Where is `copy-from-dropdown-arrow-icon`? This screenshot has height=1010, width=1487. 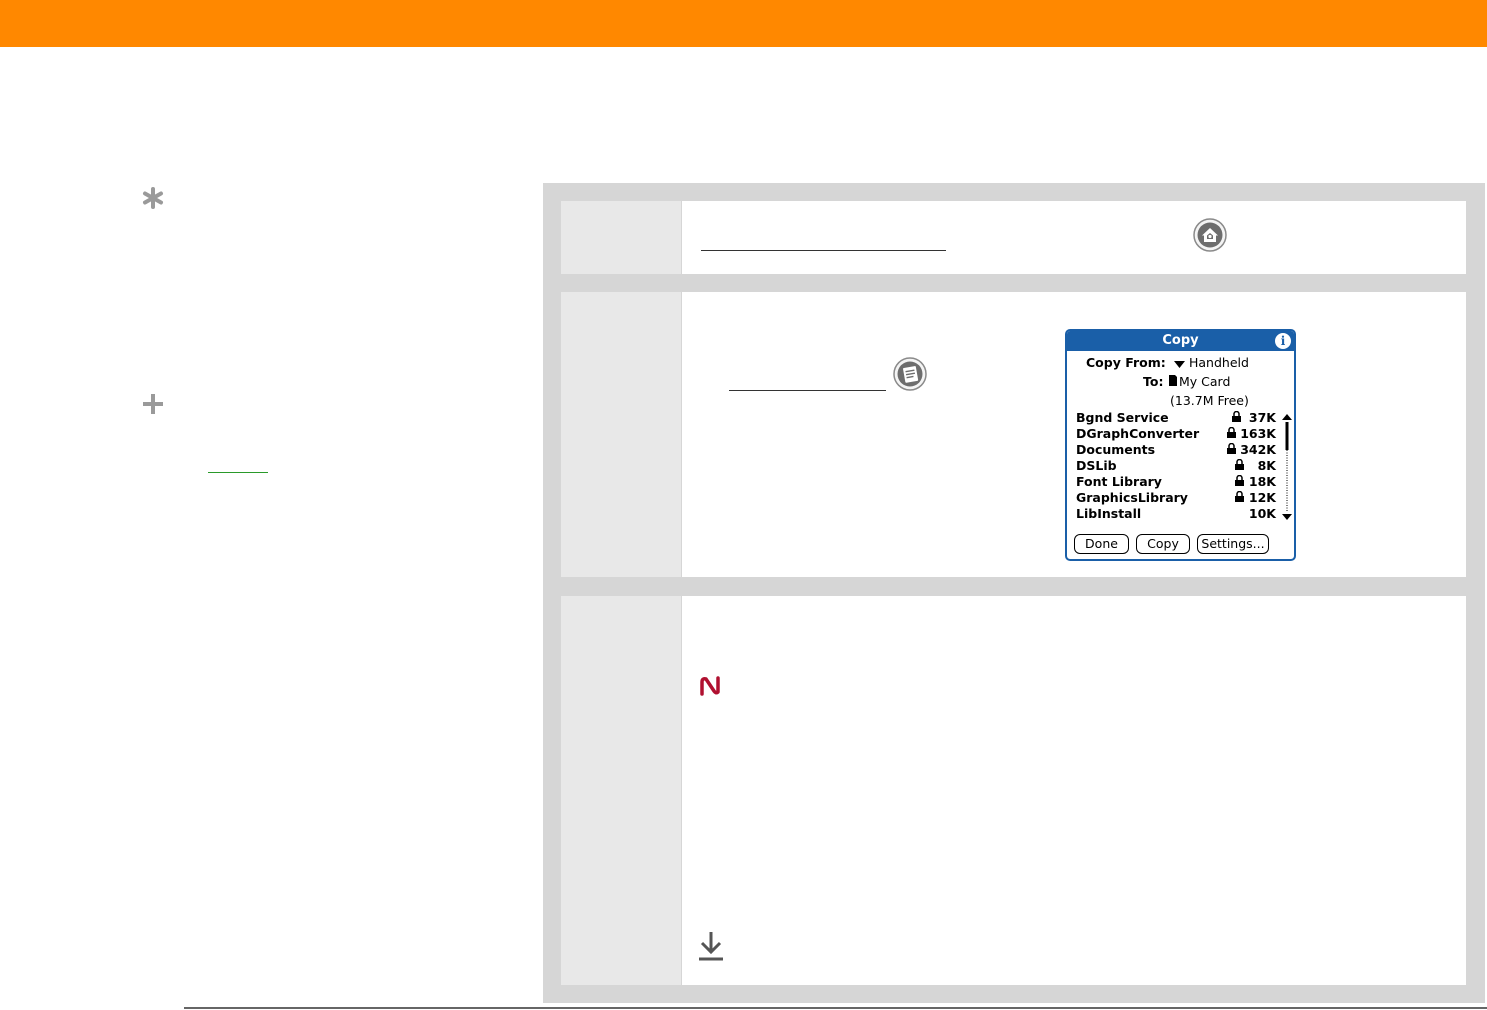 copy-from-dropdown-arrow-icon is located at coordinates (1179, 364).